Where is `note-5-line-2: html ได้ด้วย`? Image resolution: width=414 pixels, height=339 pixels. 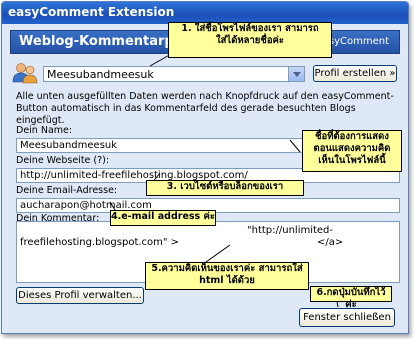 note-5-line-2: html ได้ด้วย is located at coordinates (227, 280).